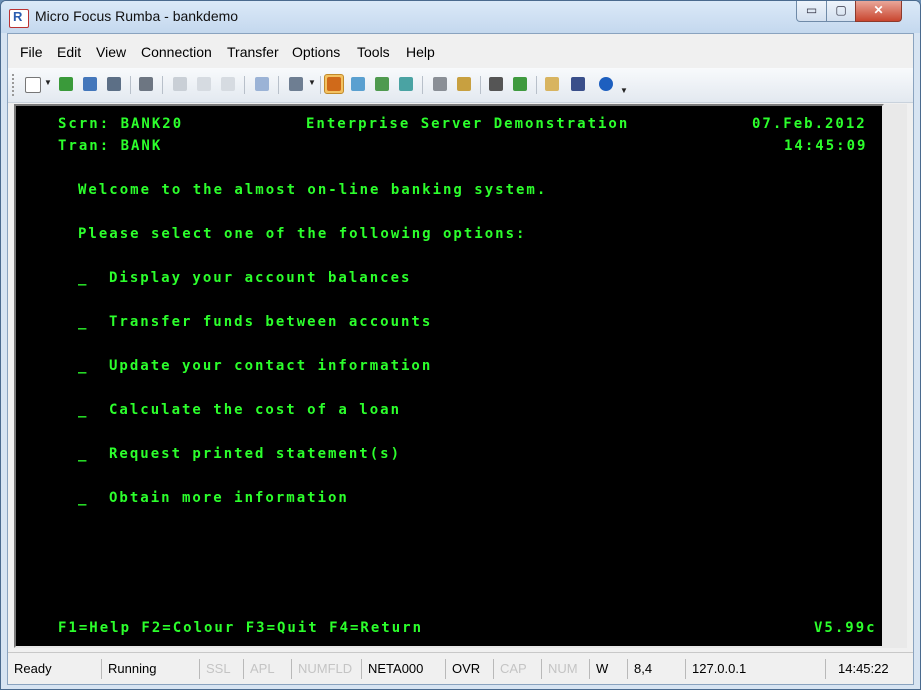  Describe the element at coordinates (32, 84) in the screenshot. I see `new-session-icon` at that location.